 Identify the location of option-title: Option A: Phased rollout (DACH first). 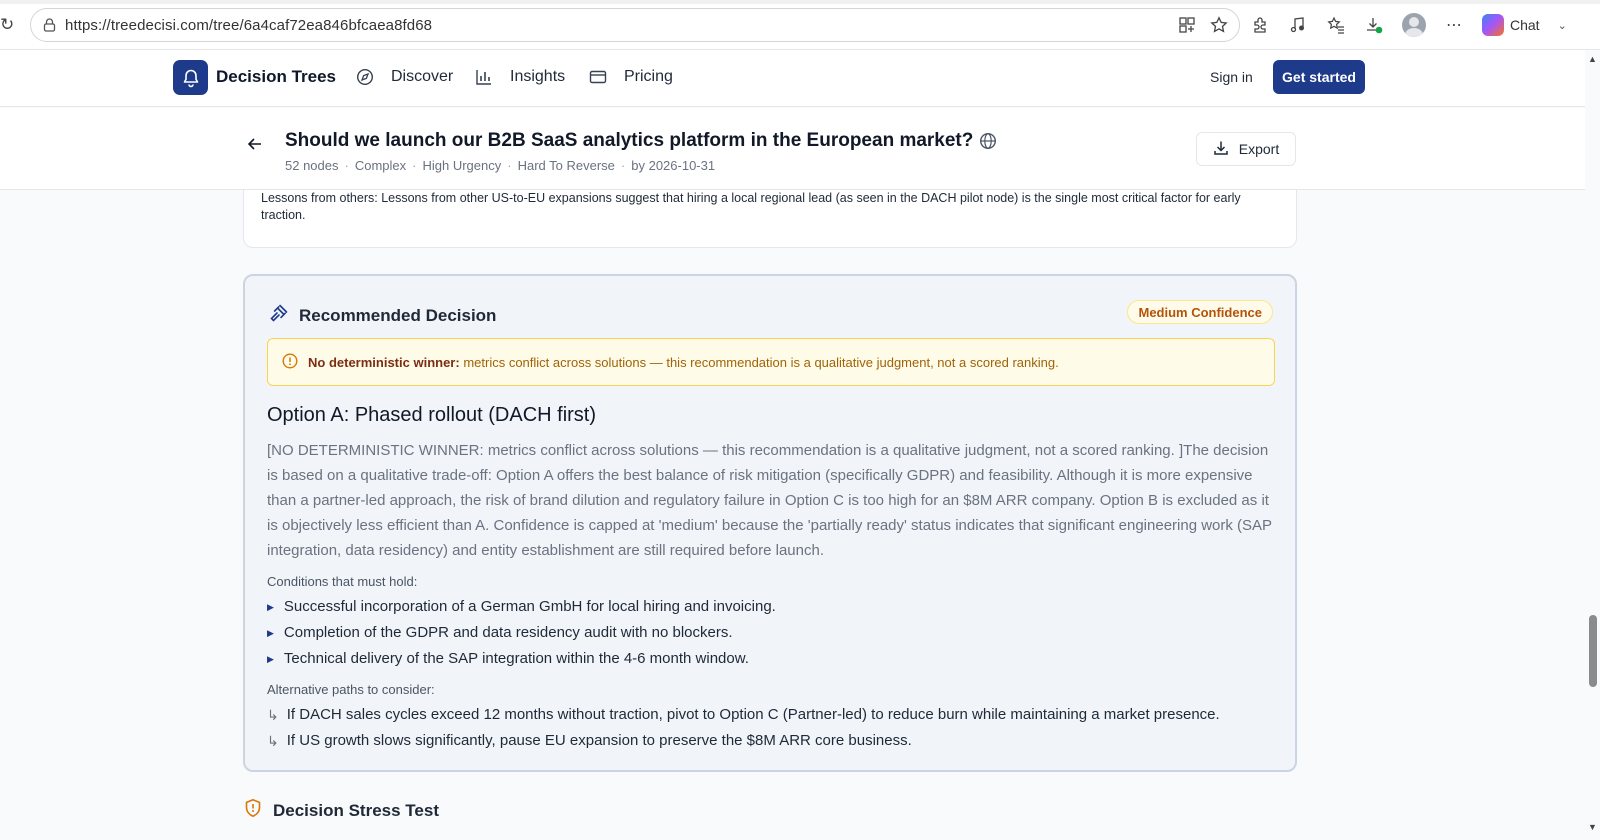
(432, 415).